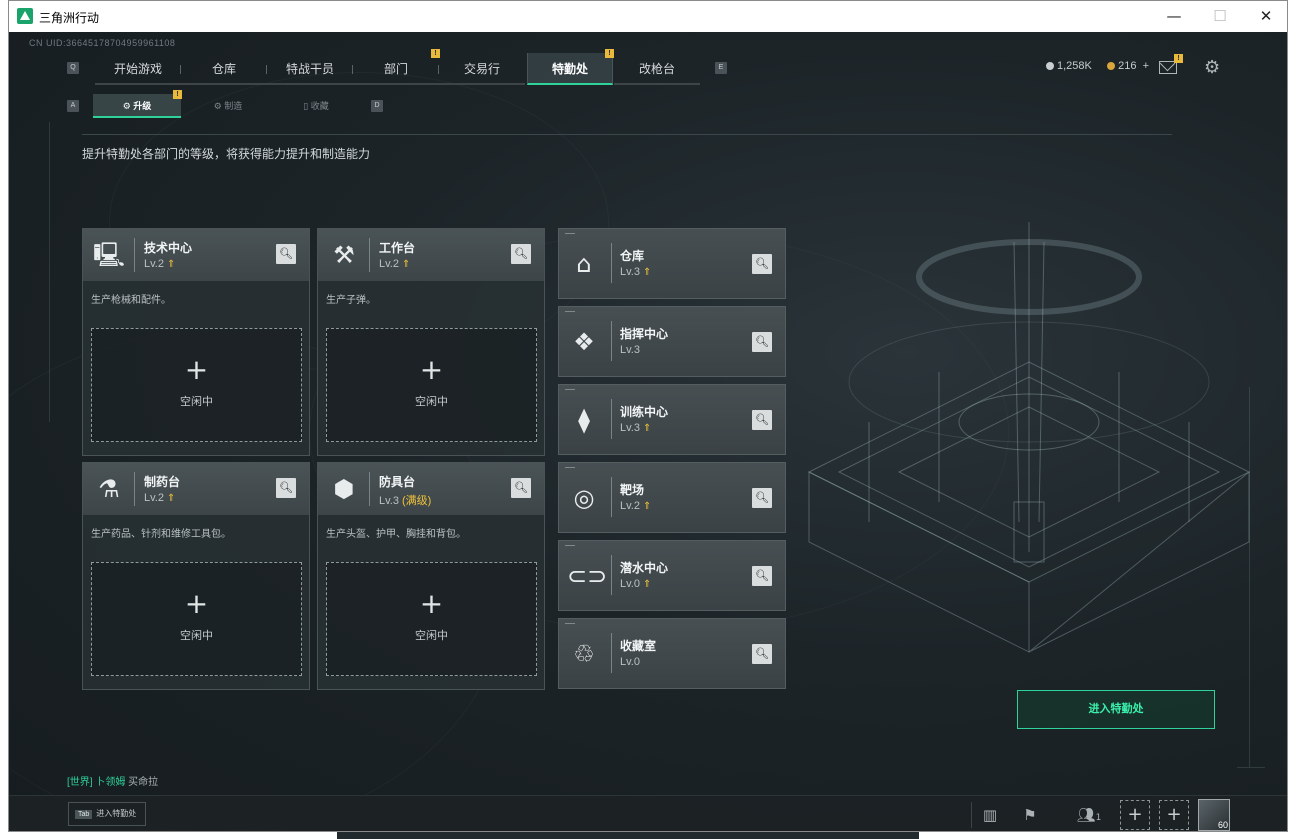 The height and width of the screenshot is (839, 1296). I want to click on nav-prev-key: Q, so click(73, 68).